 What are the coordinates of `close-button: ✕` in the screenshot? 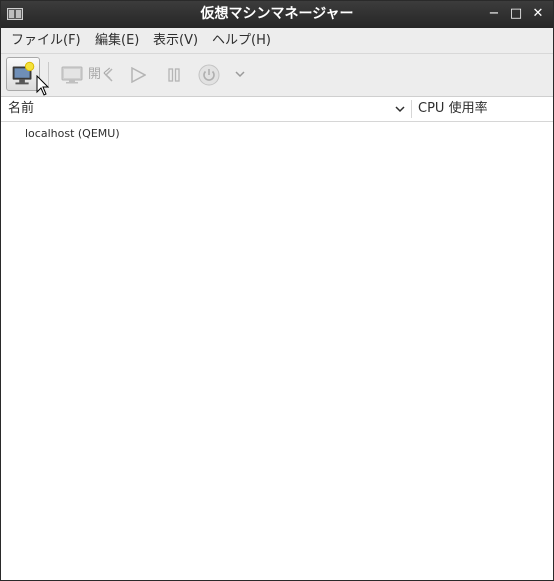 It's located at (538, 14).